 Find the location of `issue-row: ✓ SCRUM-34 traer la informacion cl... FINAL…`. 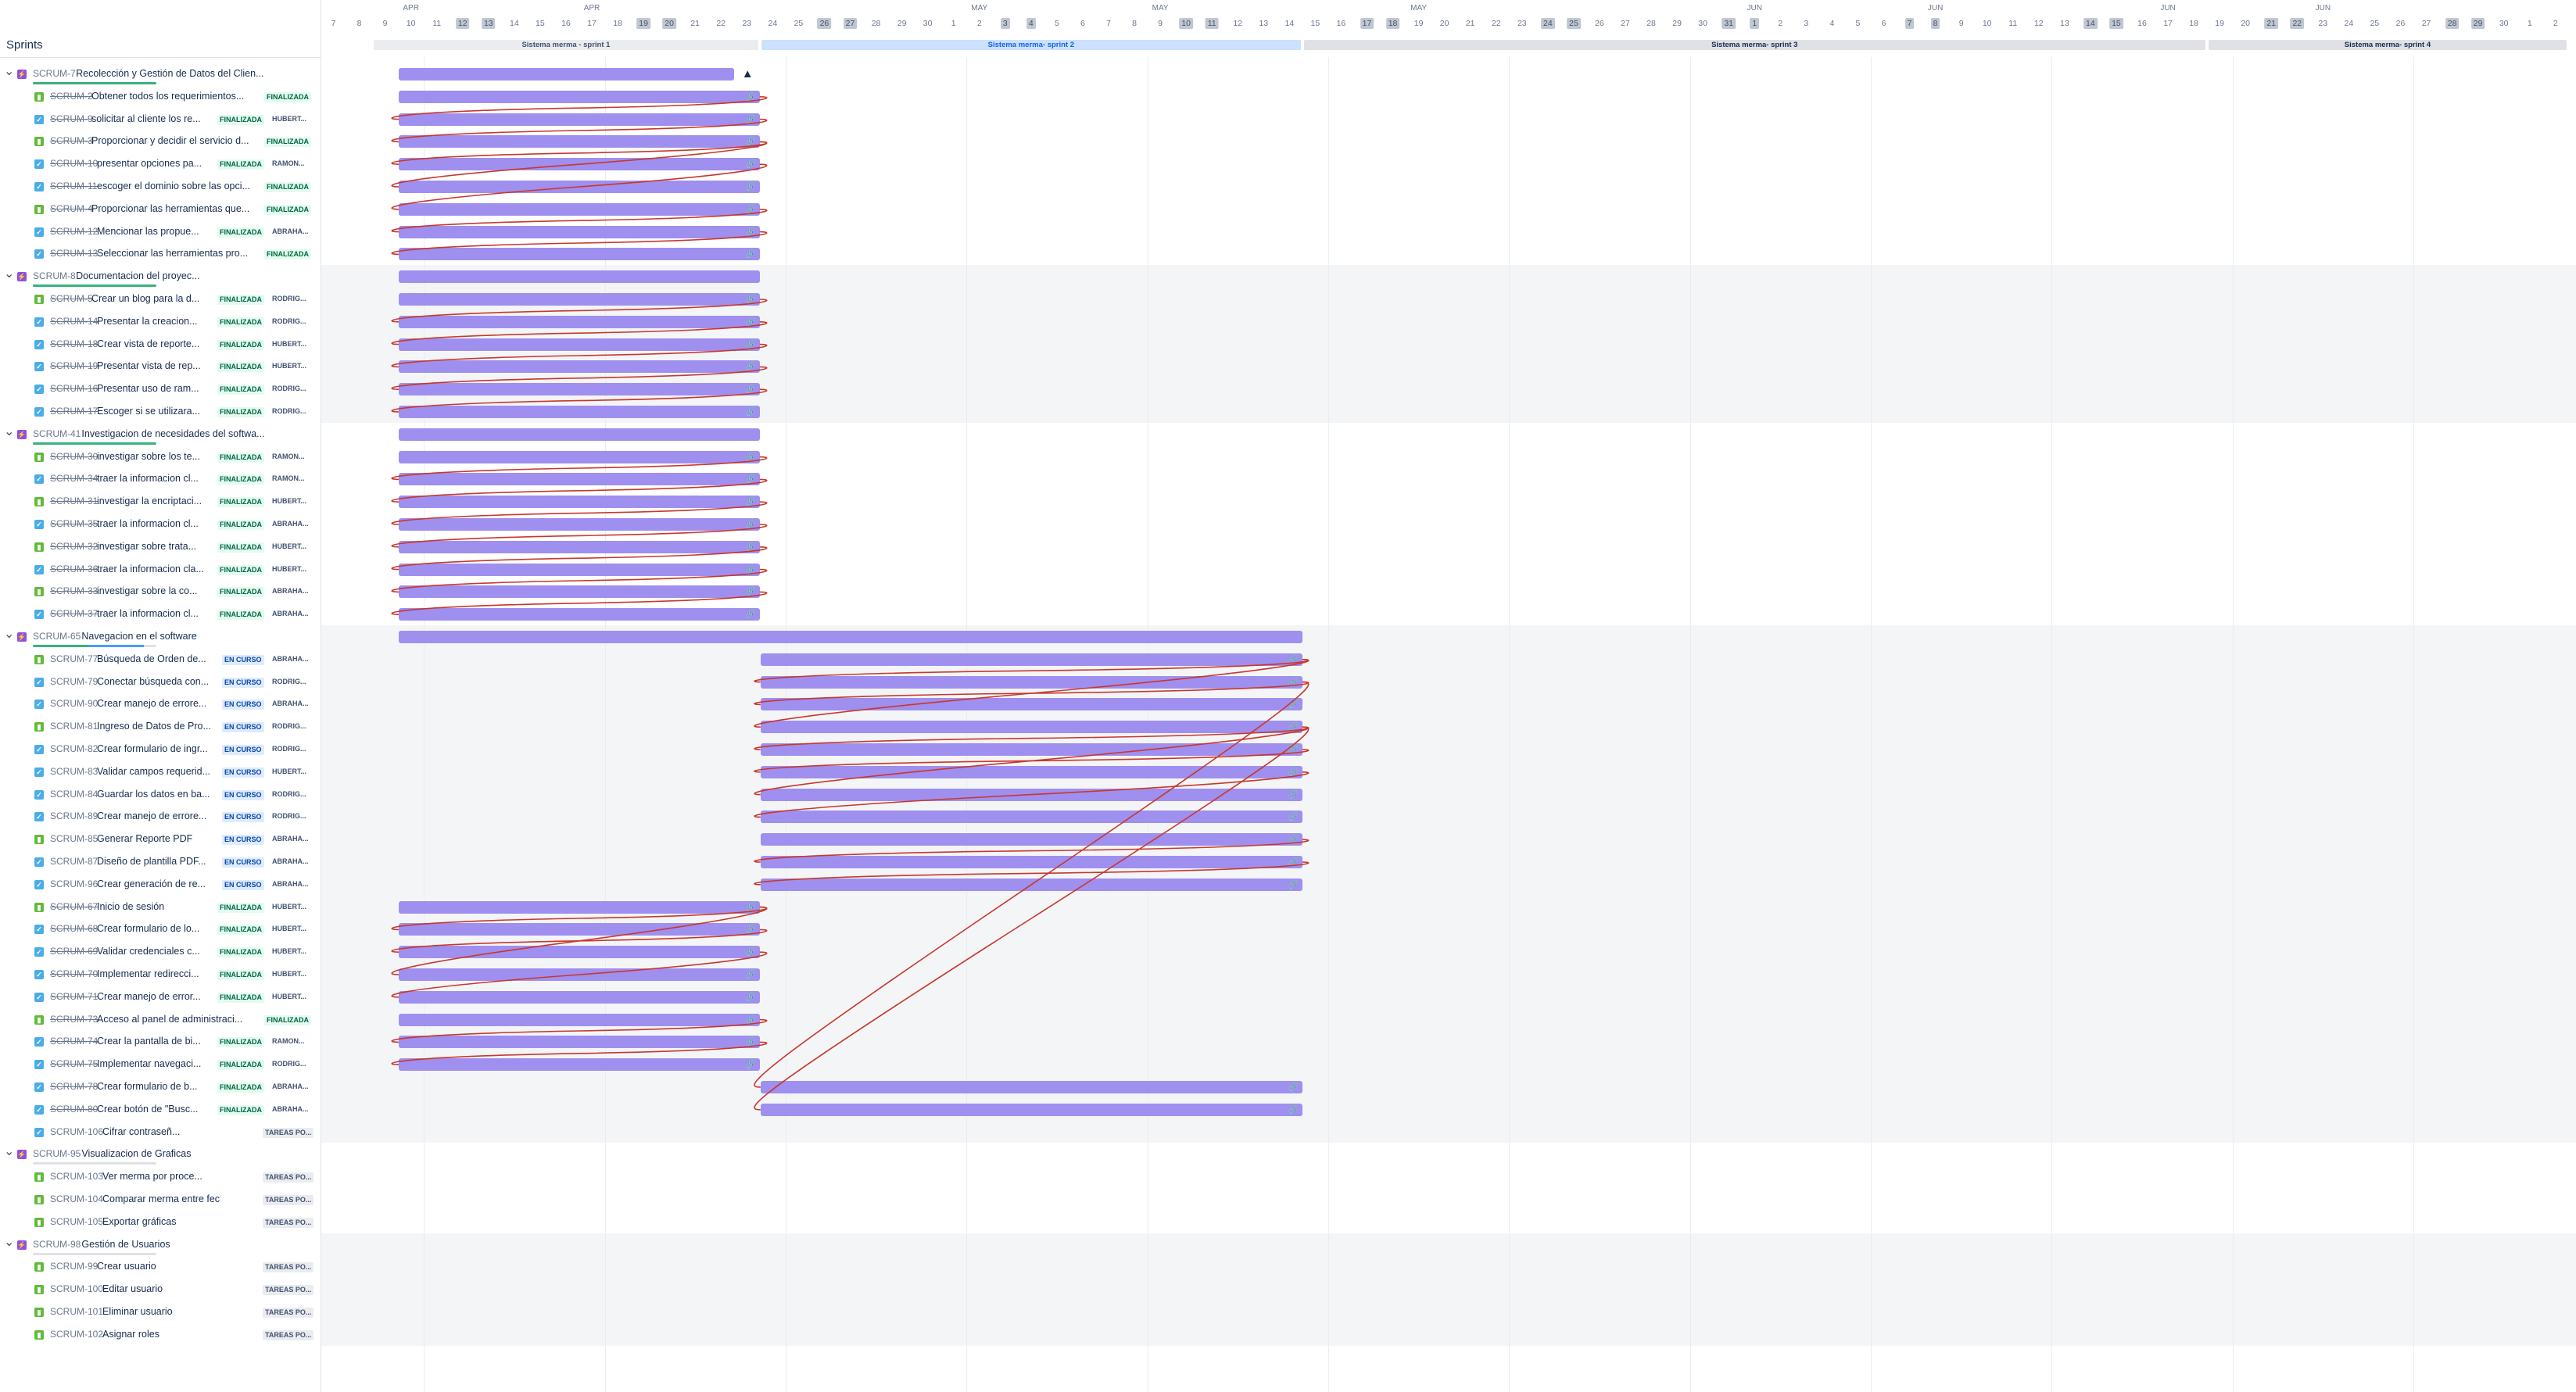

issue-row: ✓ SCRUM-34 traer la informacion cl... FINAL… is located at coordinates (160, 479).